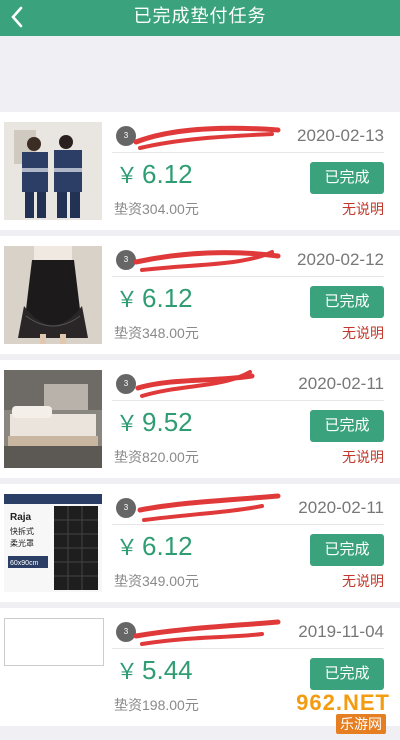 This screenshot has height=740, width=400. Describe the element at coordinates (341, 631) in the screenshot. I see `task-date: 2019-11-04` at that location.